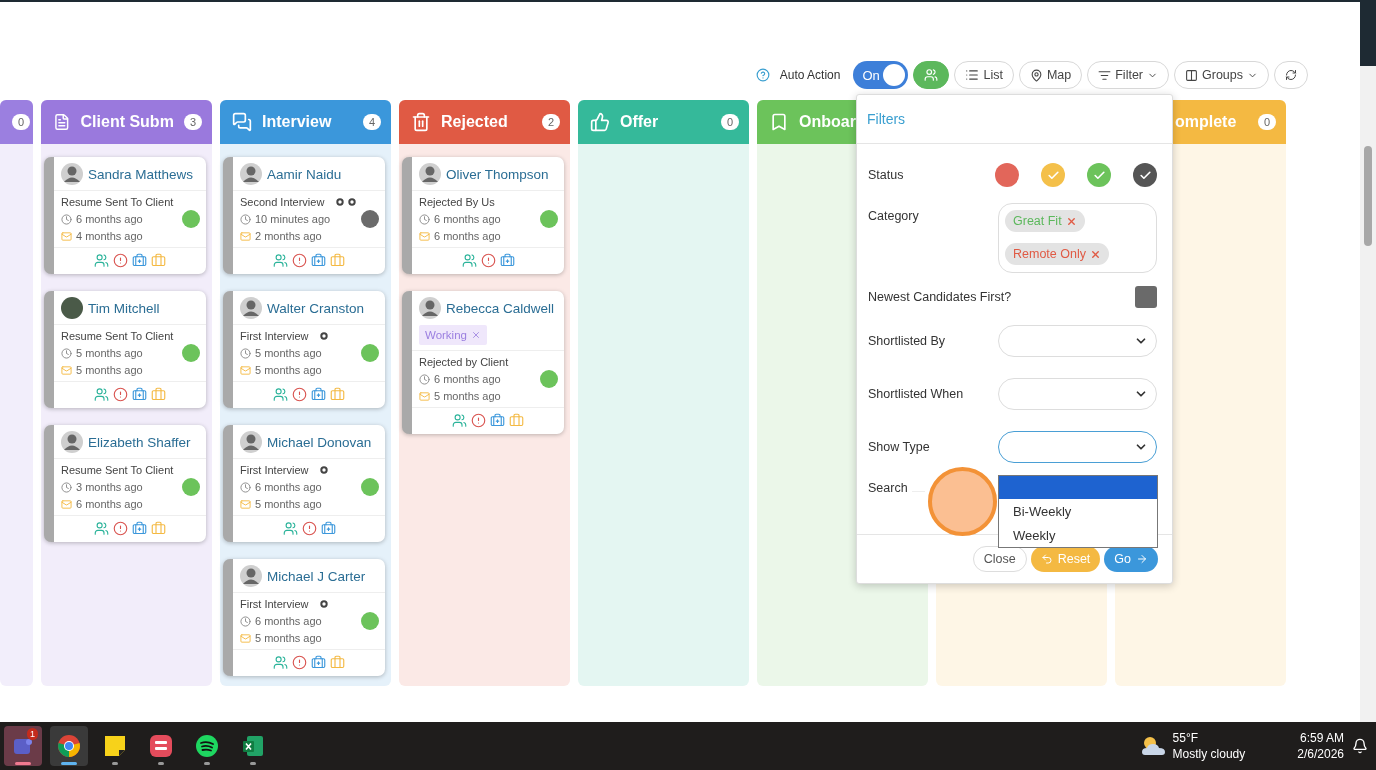 This screenshot has width=1376, height=770. Describe the element at coordinates (139, 442) in the screenshot. I see `candidate-name: Elizabeth Shaffer` at that location.